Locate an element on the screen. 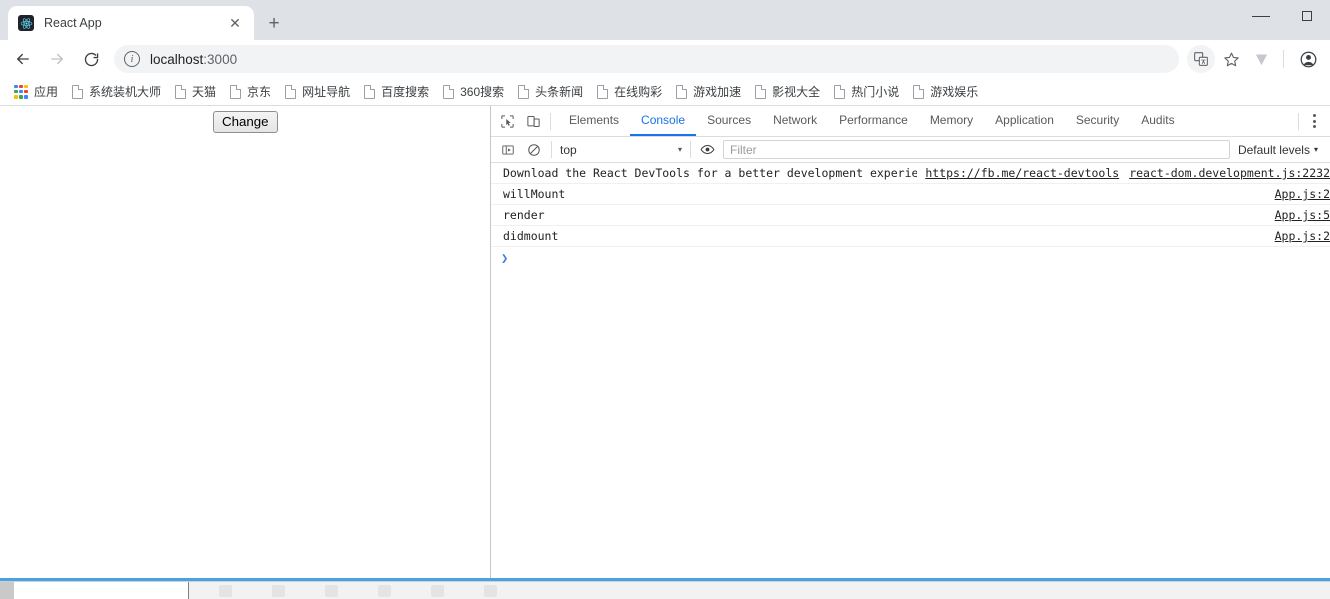 This screenshot has height=599, width=1330. start-button is located at coordinates (7, 590).